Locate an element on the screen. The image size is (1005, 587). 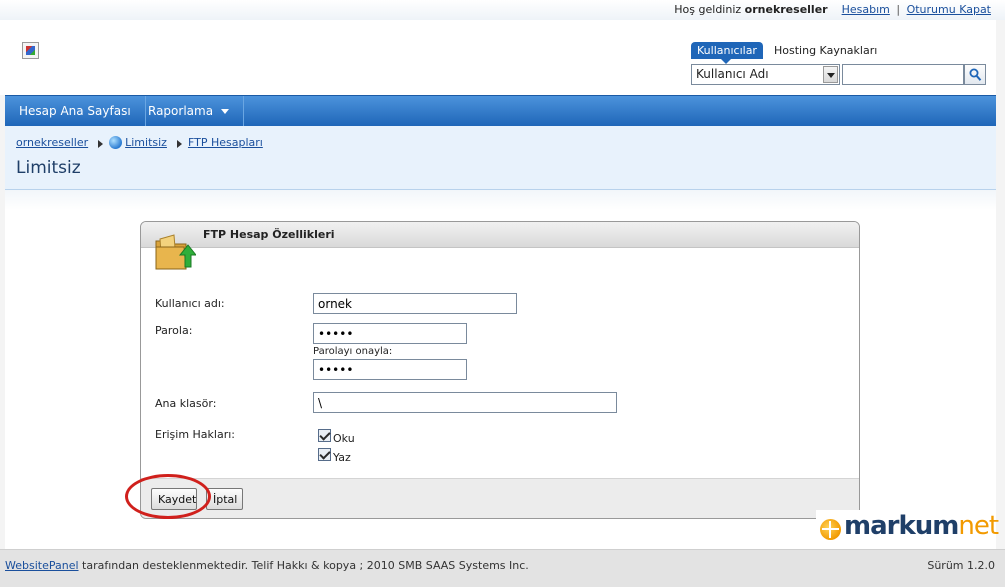
nav-home-label: Hesap Ana Sayfası is located at coordinates (75, 111).